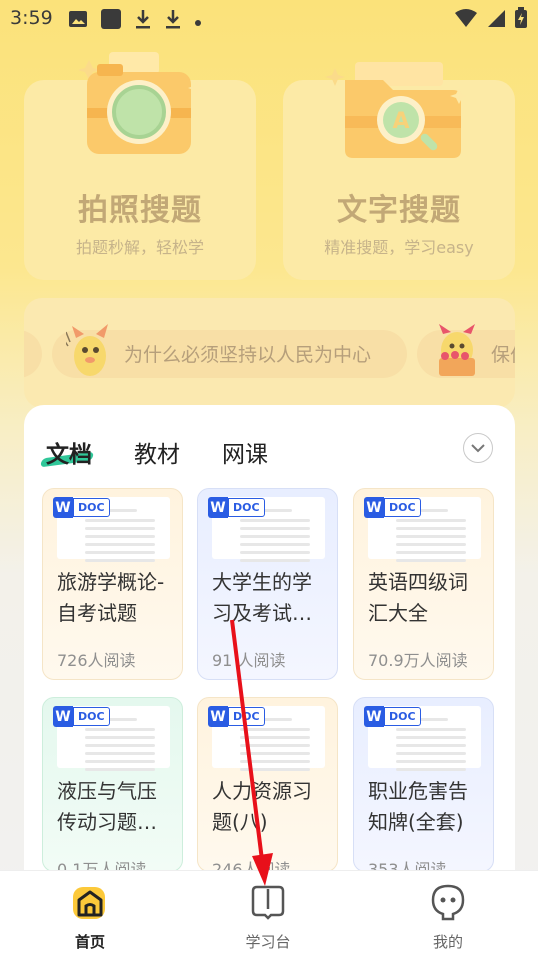  I want to click on photo-search-card: 拍照搜题 拍题秒解，轻松学, so click(140, 166).